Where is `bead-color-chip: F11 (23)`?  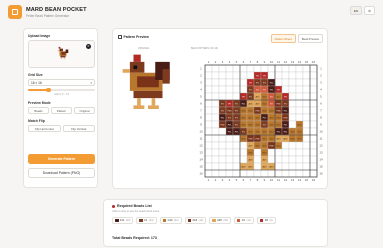 bead-color-chip: F11 (23) is located at coordinates (123, 220).